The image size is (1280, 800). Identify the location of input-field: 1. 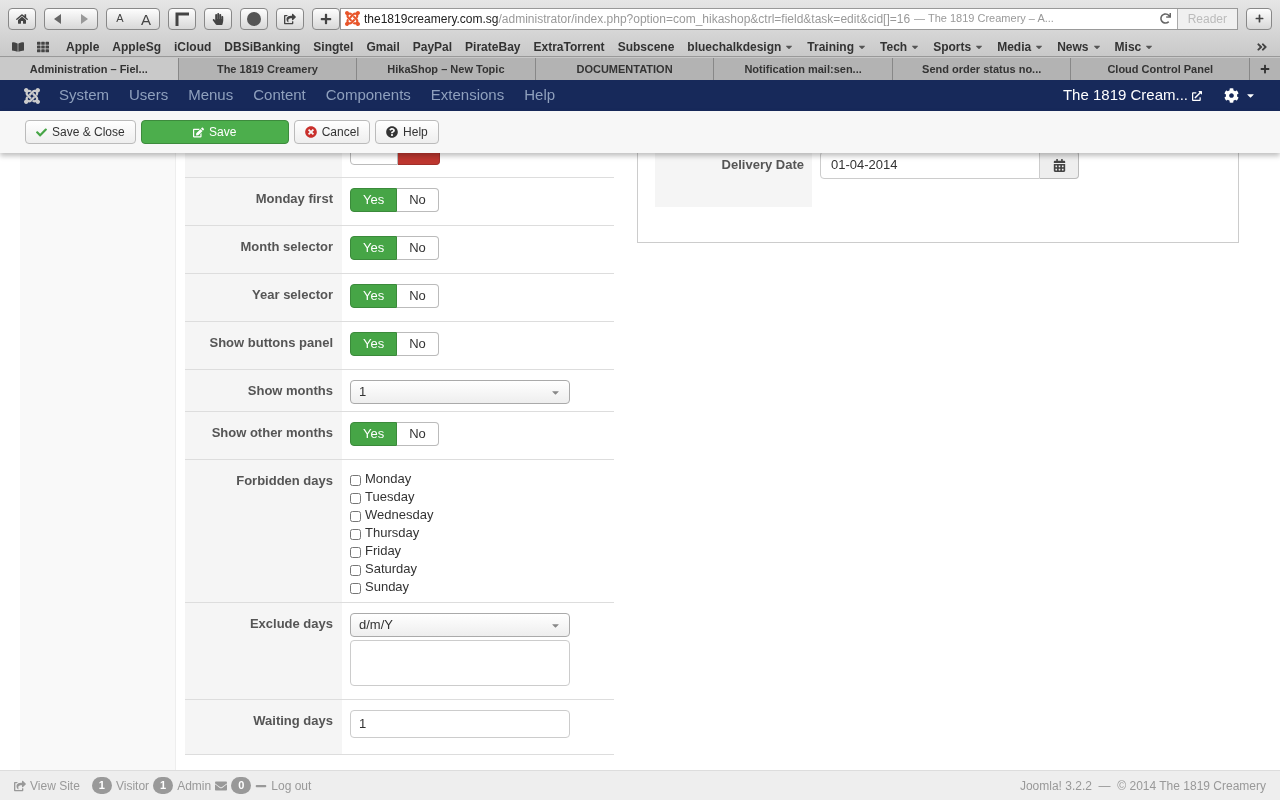
(460, 724).